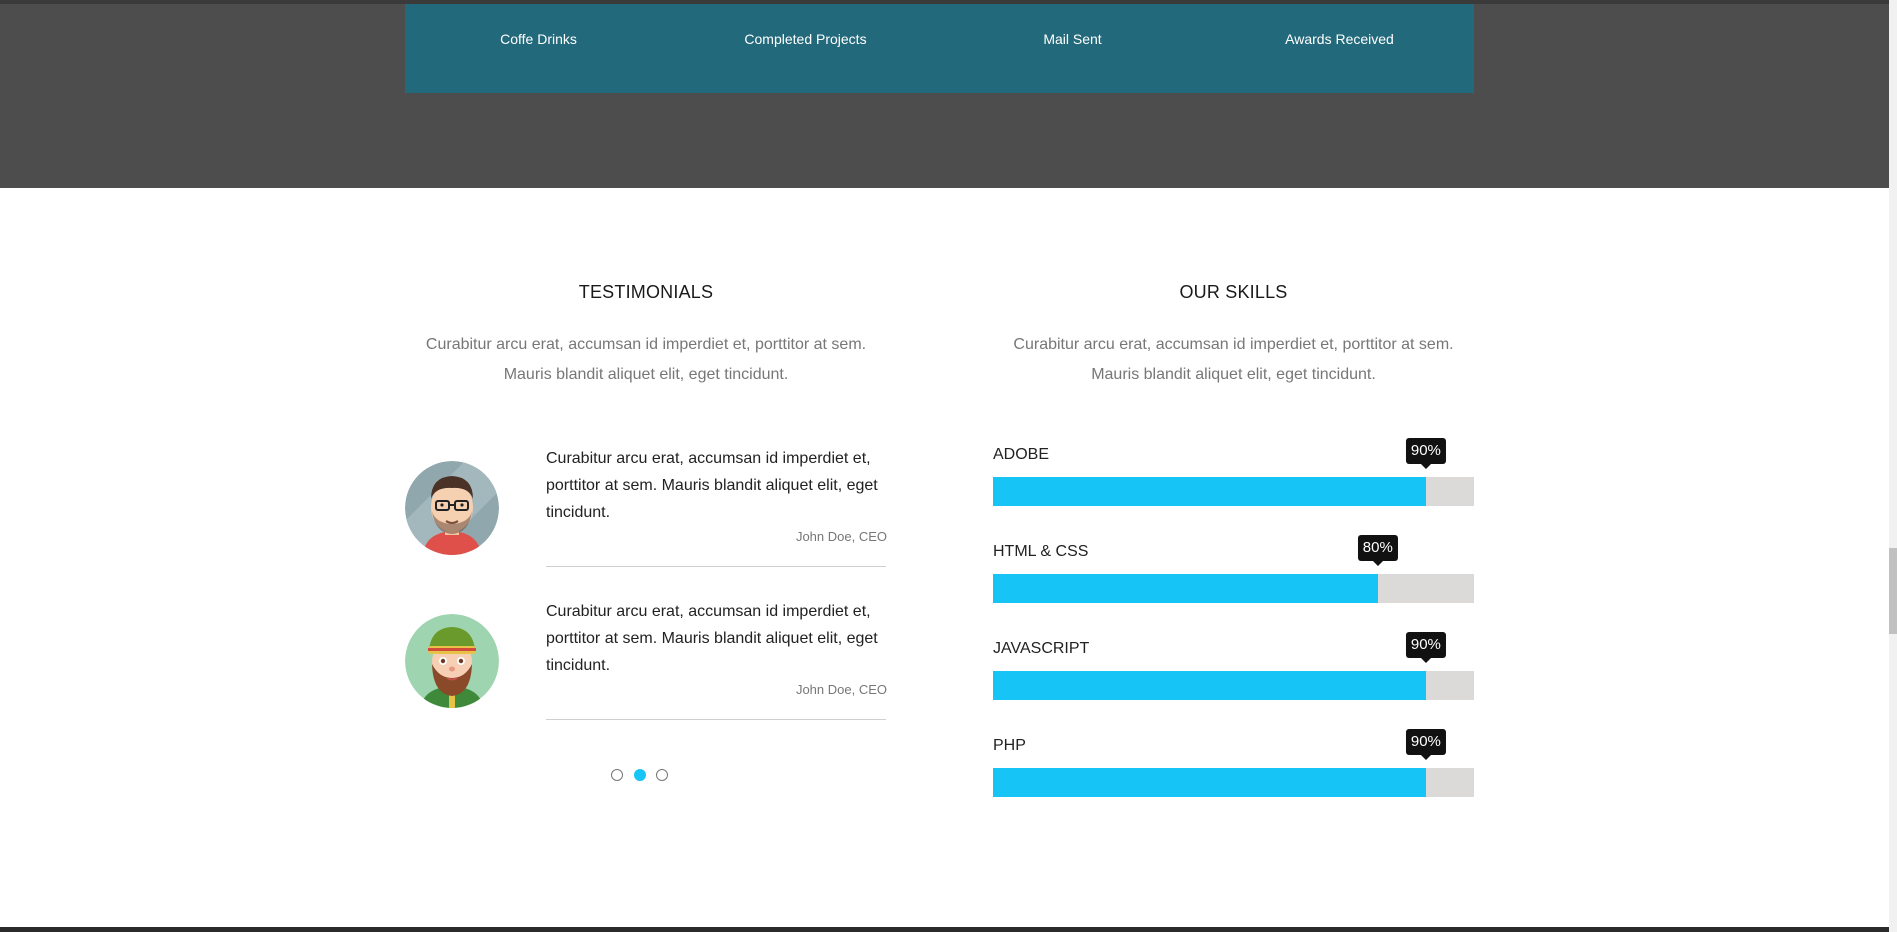 This screenshot has width=1897, height=932. Describe the element at coordinates (538, 39) in the screenshot. I see `stat-label: Coffe Drinks` at that location.